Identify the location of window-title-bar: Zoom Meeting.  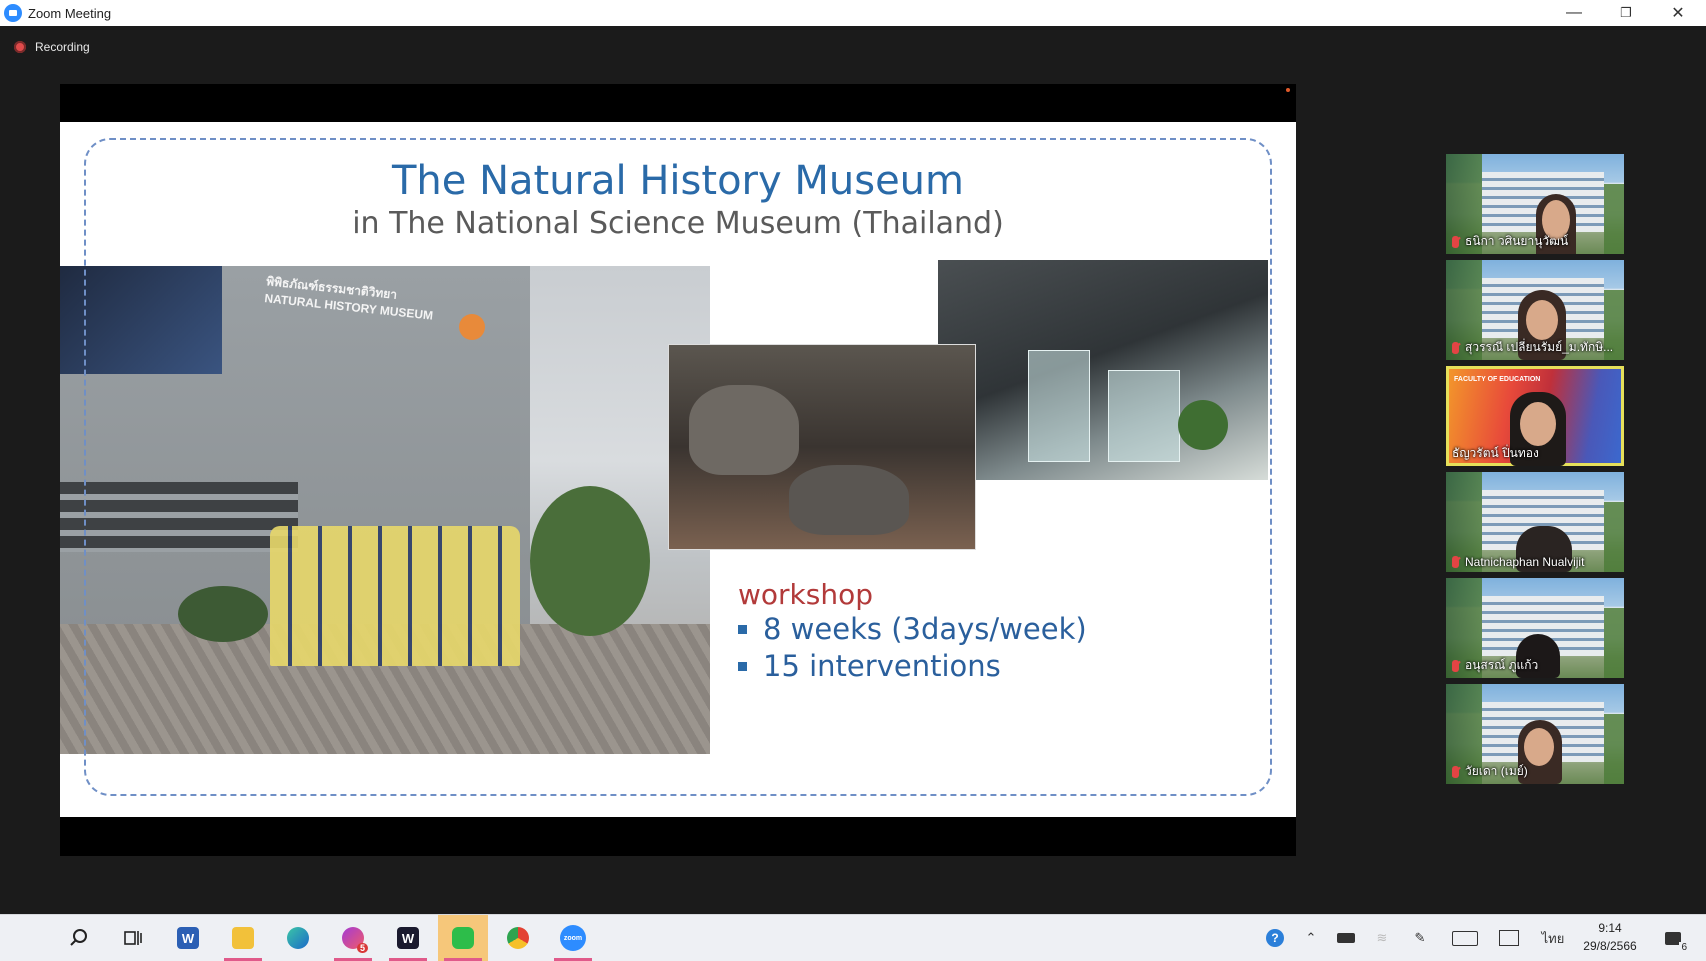
(853, 13).